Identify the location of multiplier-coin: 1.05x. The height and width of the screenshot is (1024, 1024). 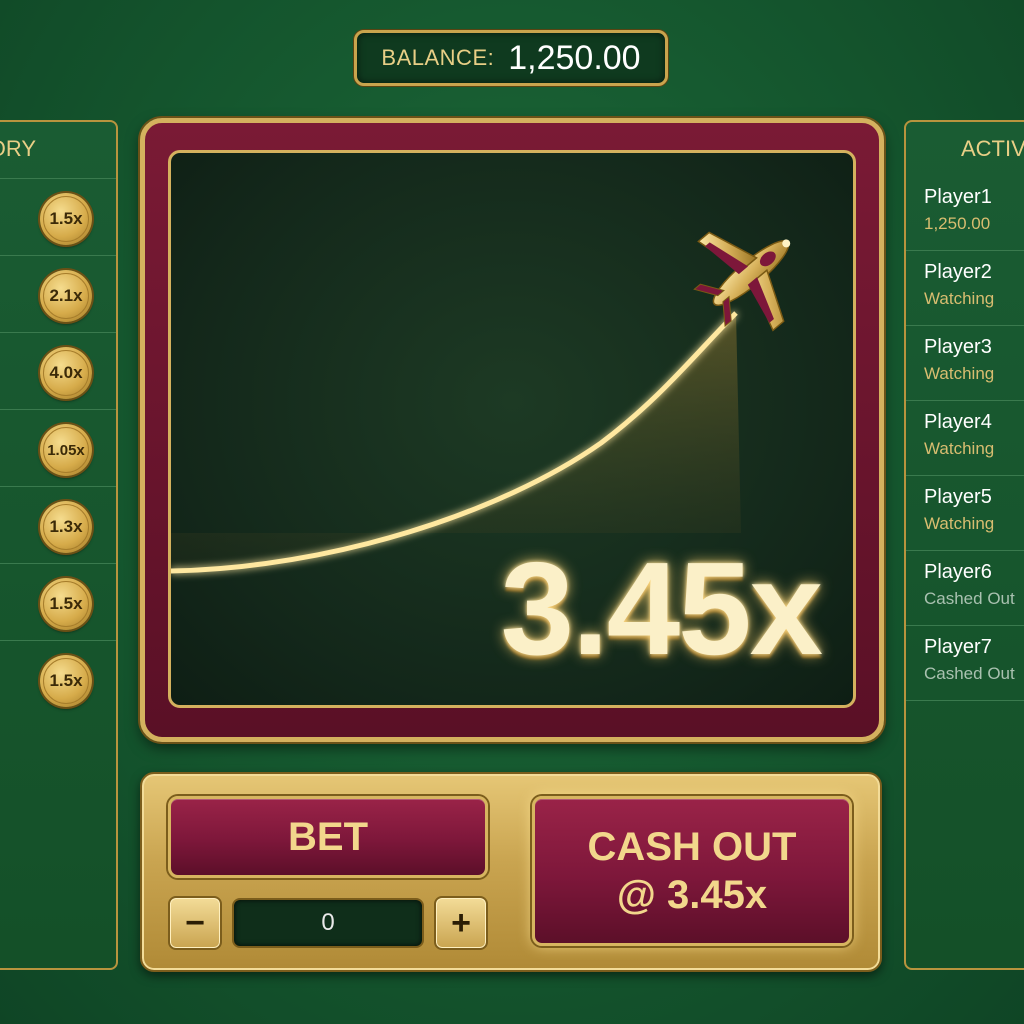
(66, 450).